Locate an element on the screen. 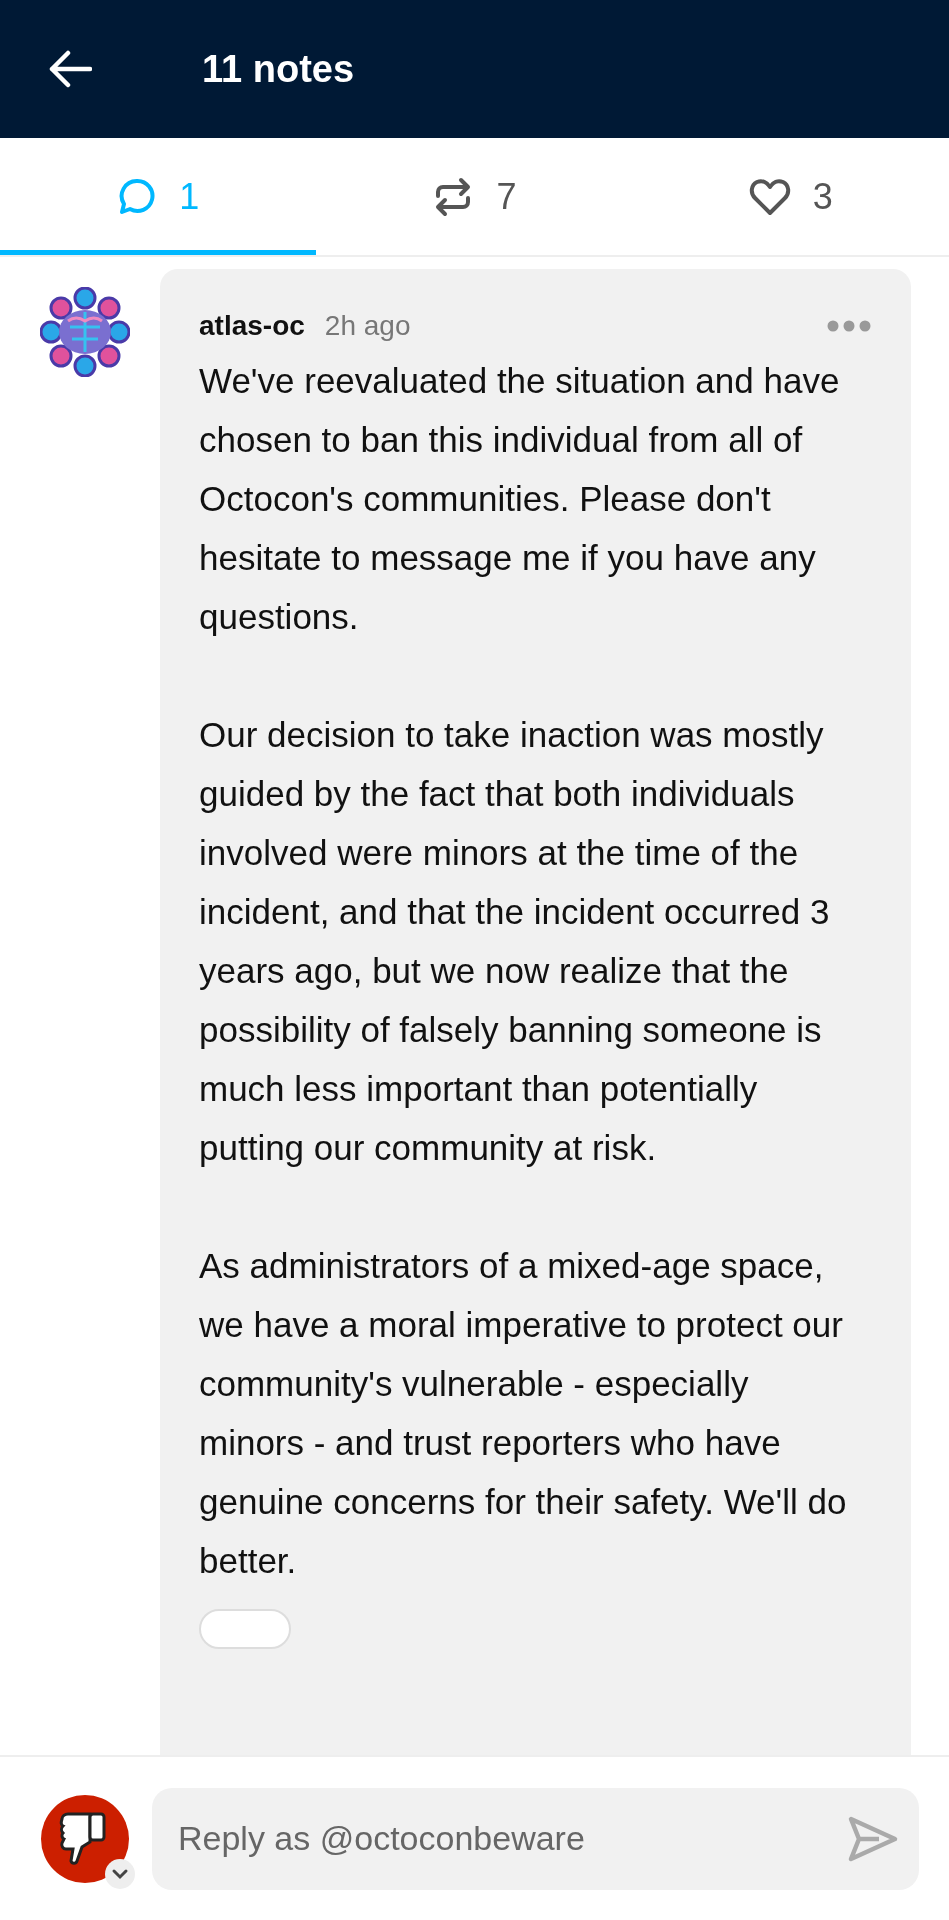 The width and height of the screenshot is (949, 1920). chevron-down-icon is located at coordinates (120, 1873).